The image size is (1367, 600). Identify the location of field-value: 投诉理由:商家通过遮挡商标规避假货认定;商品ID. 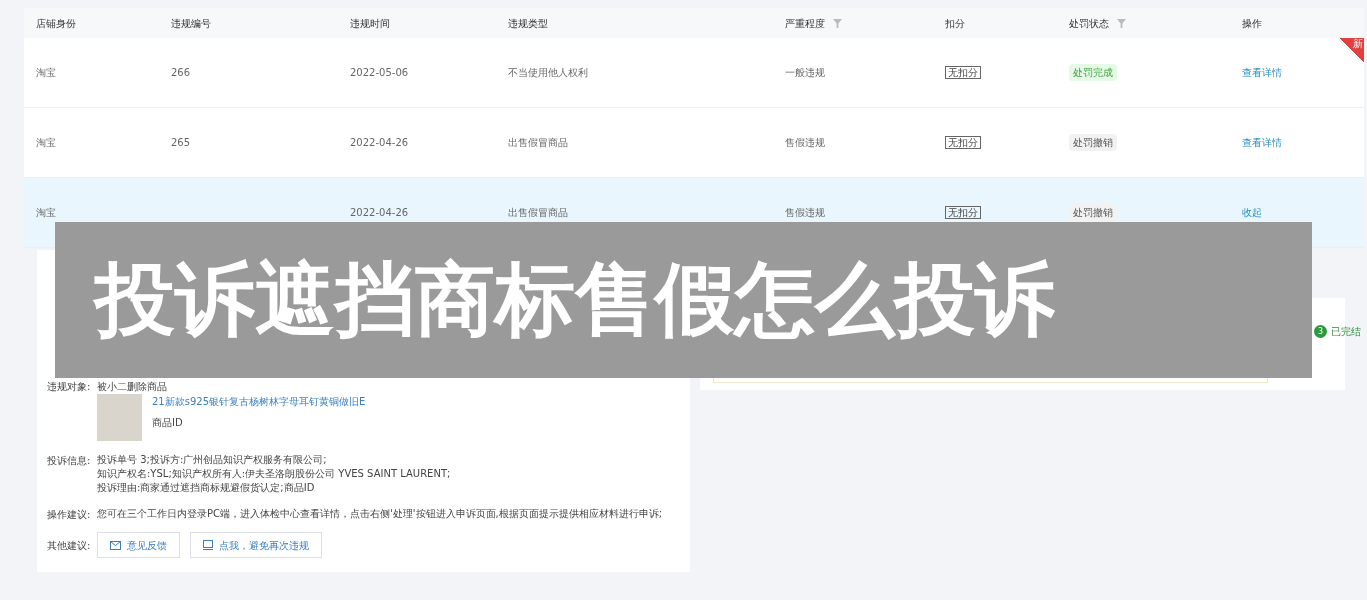
(206, 488).